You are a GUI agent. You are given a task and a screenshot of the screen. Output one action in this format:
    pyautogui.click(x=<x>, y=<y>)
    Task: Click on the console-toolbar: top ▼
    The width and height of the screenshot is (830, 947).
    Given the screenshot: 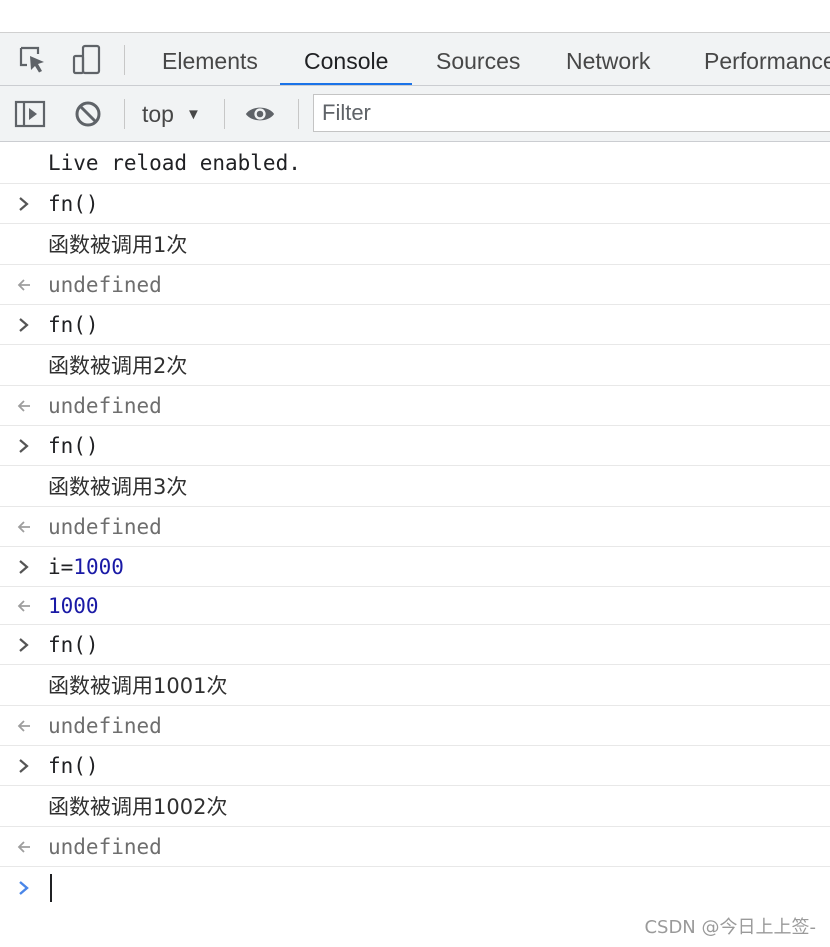 What is the action you would take?
    pyautogui.click(x=415, y=114)
    